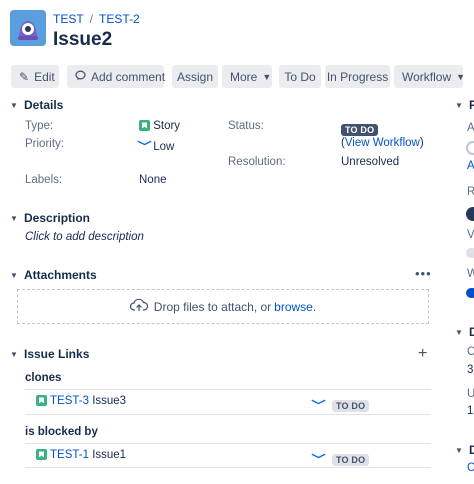 The image size is (474, 484). Describe the element at coordinates (96, 19) in the screenshot. I see `breadcrumb: TEST / TEST-2` at that location.